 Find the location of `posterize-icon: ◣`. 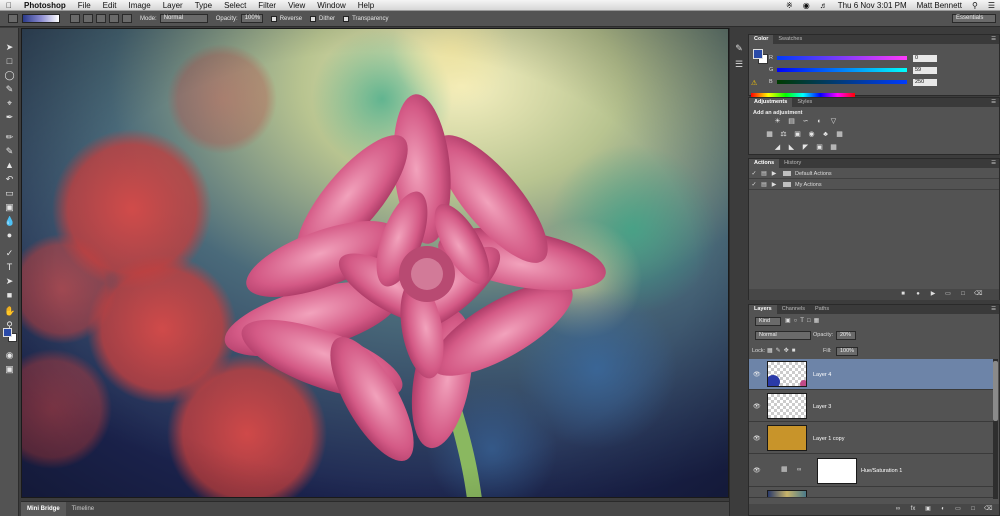

posterize-icon: ◣ is located at coordinates (791, 148).